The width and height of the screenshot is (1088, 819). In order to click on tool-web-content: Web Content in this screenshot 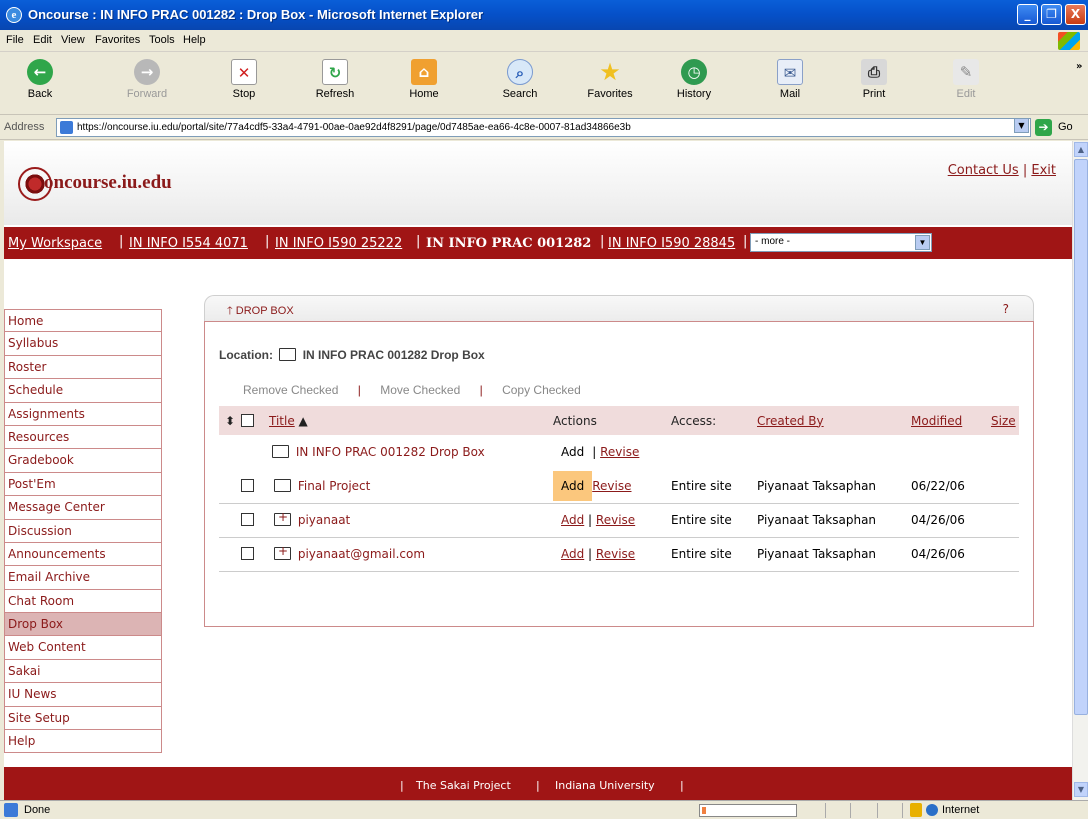, I will do `click(83, 648)`.